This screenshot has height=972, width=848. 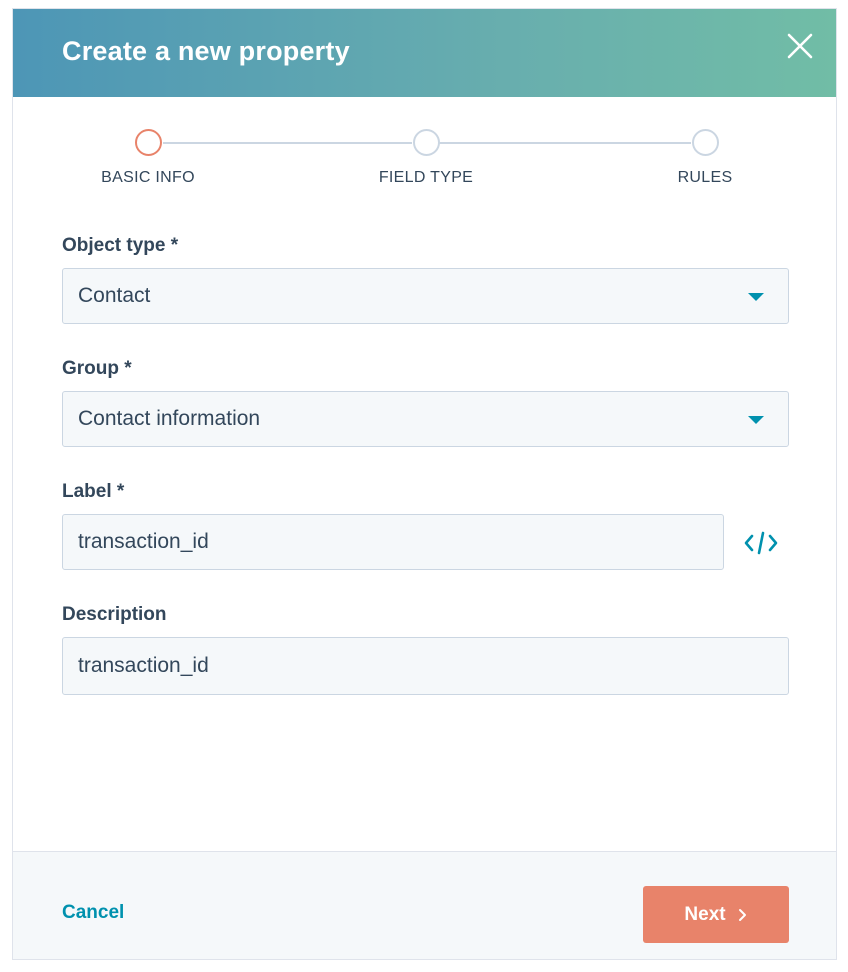 I want to click on label-input: transaction_id, so click(x=393, y=542).